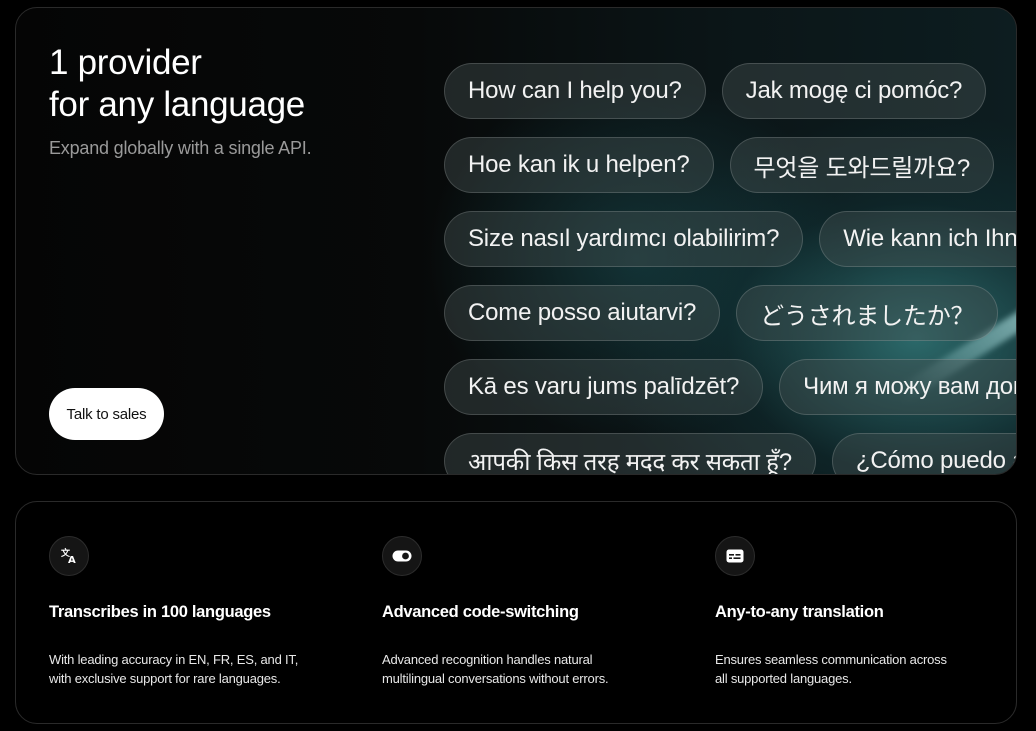 Image resolution: width=1036 pixels, height=731 pixels. Describe the element at coordinates (72, 560) in the screenshot. I see `svg-text: A` at that location.